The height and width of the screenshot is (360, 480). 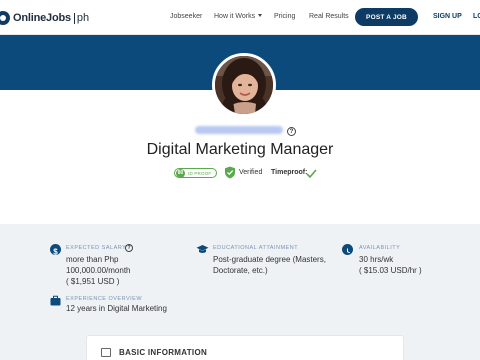 I want to click on dollar-icon: $, so click(x=55, y=250).